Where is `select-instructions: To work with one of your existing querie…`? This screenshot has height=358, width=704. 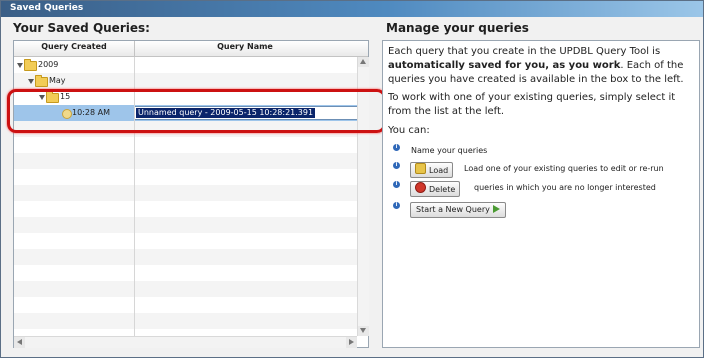 select-instructions: To work with one of your existing querie… is located at coordinates (532, 104).